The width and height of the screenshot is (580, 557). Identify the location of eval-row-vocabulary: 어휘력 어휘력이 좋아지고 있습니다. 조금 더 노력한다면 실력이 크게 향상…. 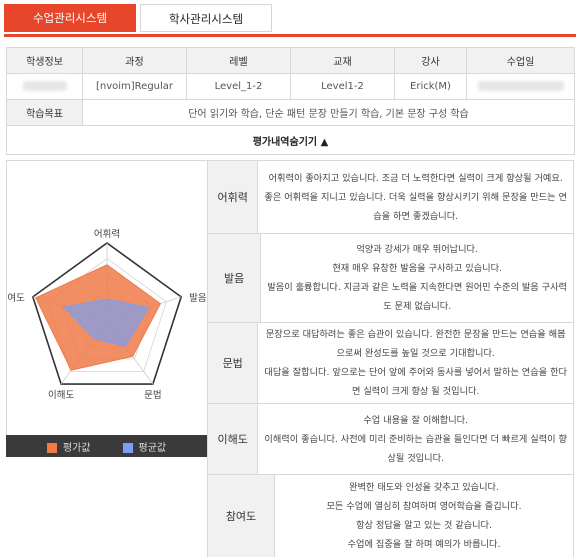
(390, 197).